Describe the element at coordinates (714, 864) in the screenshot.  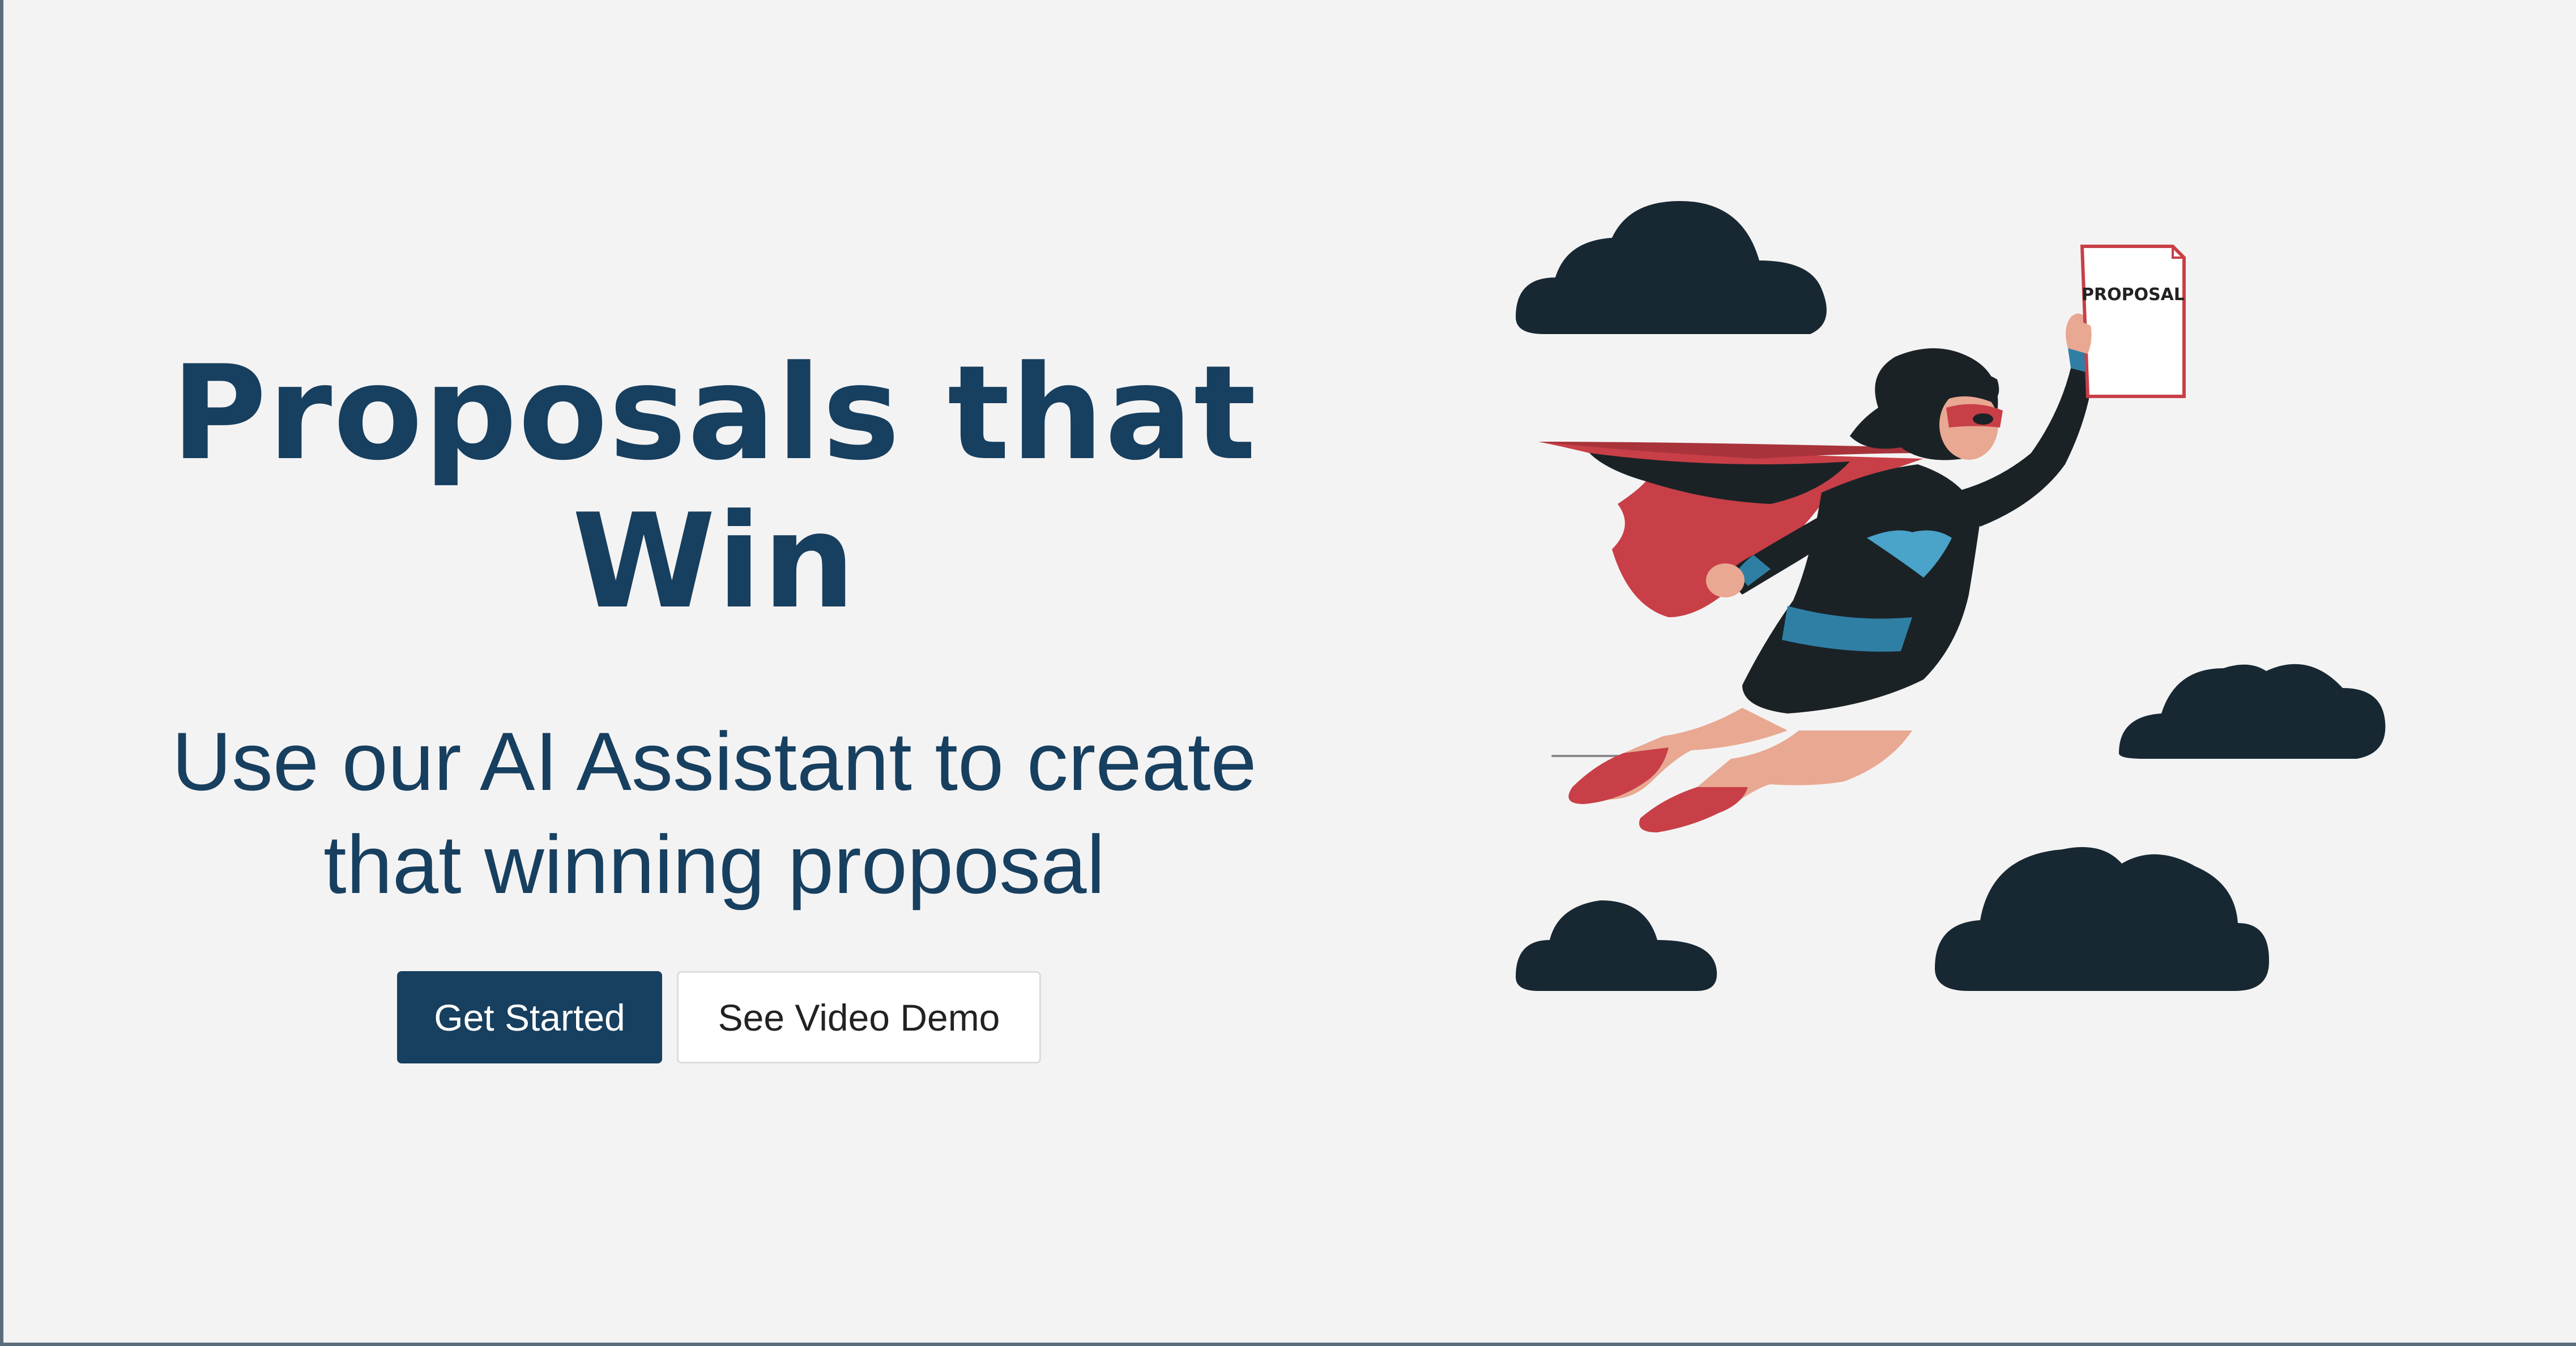
I see `subhead-line-2: that winning proposal` at that location.